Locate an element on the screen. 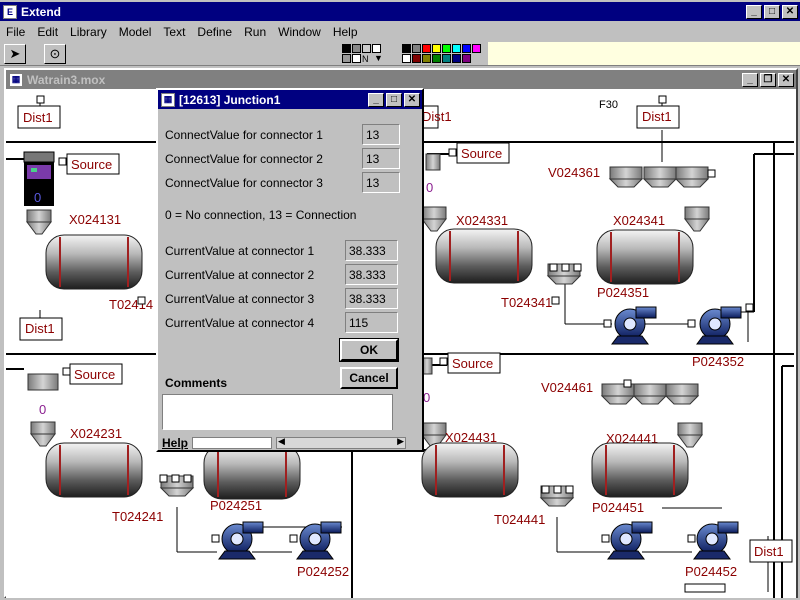 Image resolution: width=800 pixels, height=600 pixels. junction-block-b is located at coordinates (43, 382).